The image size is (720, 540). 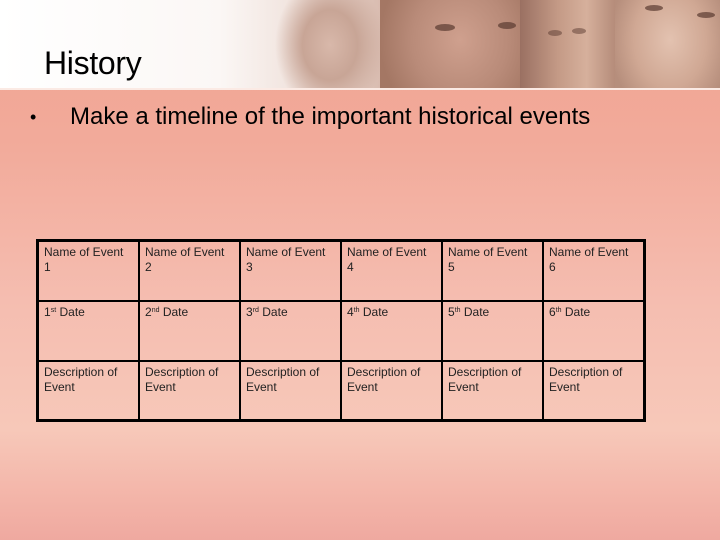 What do you see at coordinates (189, 270) in the screenshot?
I see `event-name-cell: Name of Event 2` at bounding box center [189, 270].